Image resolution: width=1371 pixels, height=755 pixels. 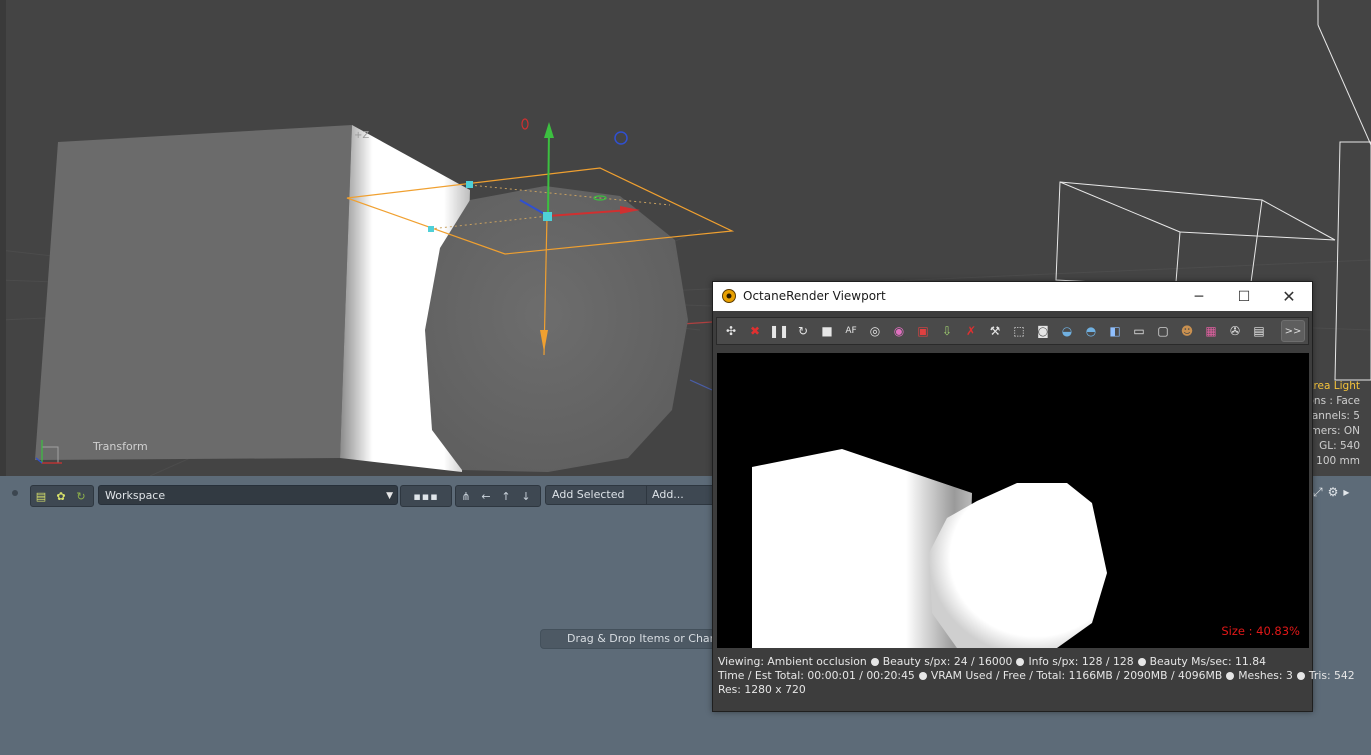 What do you see at coordinates (1339, 446) in the screenshot?
I see `item-info-line: GL: 540` at bounding box center [1339, 446].